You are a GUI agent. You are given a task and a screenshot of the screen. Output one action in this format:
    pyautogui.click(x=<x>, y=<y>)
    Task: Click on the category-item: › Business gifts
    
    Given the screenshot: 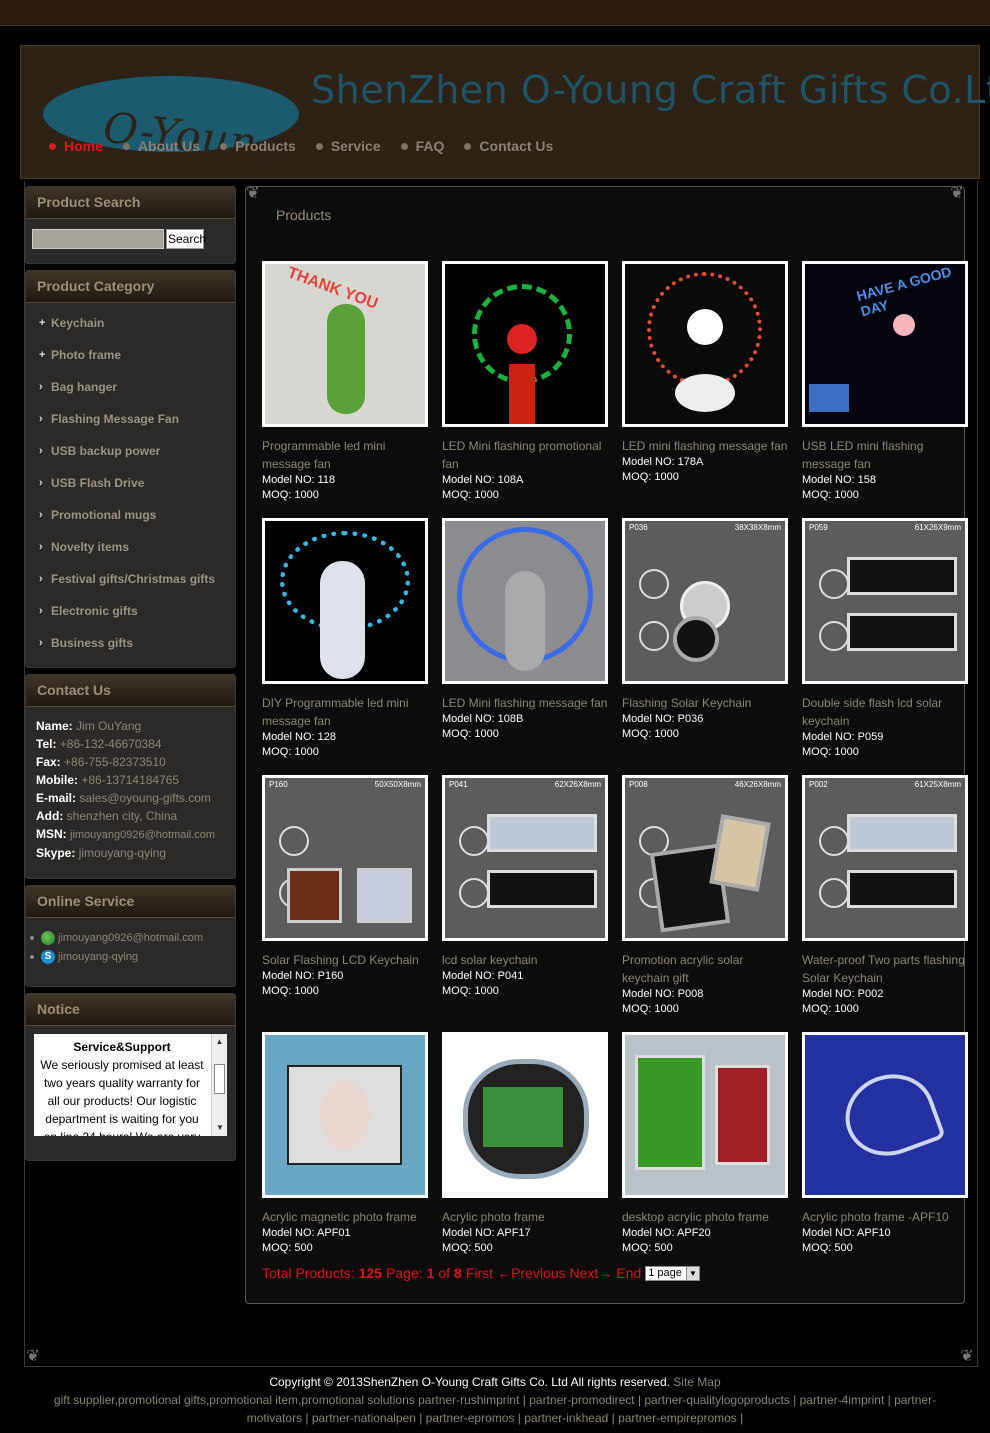 What is the action you would take?
    pyautogui.click(x=130, y=643)
    